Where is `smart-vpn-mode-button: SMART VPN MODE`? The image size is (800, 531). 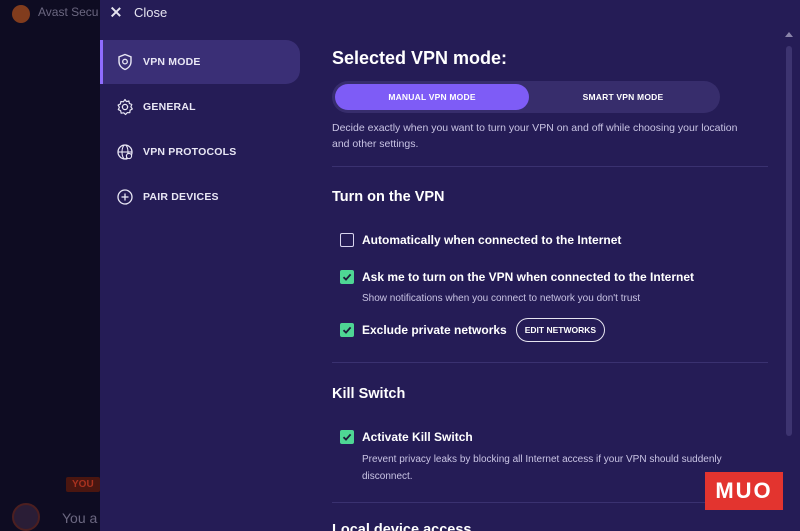
smart-vpn-mode-button: SMART VPN MODE is located at coordinates (623, 97).